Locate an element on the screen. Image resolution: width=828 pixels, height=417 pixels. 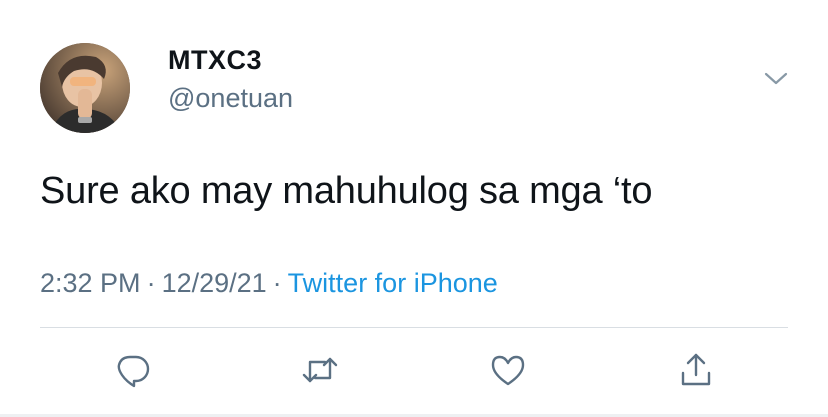
tweet-text: Sure ako may mahuhulog sa mga ‘to is located at coordinates (346, 191).